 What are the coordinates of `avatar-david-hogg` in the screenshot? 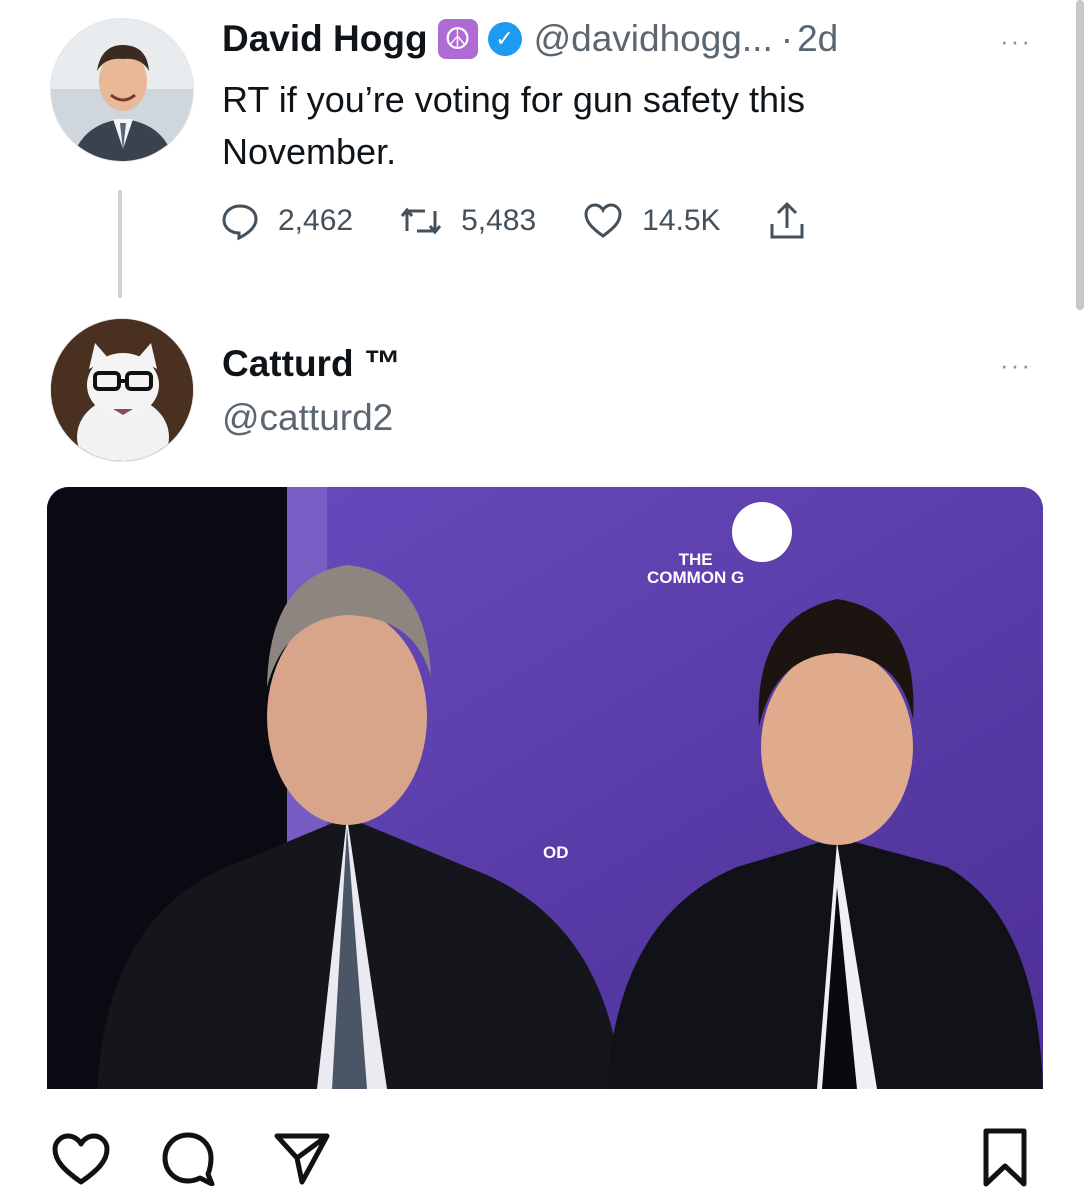 It's located at (122, 90).